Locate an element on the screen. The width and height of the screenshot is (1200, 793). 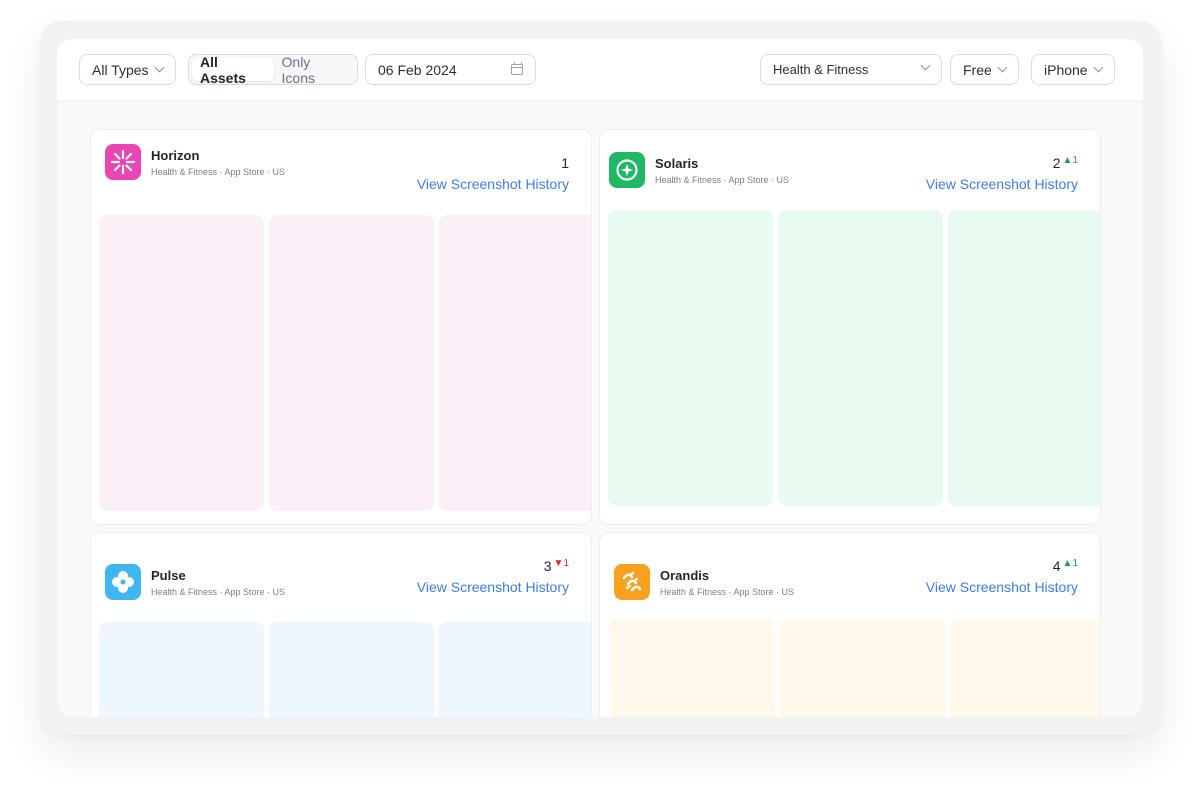
clover-icon is located at coordinates (123, 582).